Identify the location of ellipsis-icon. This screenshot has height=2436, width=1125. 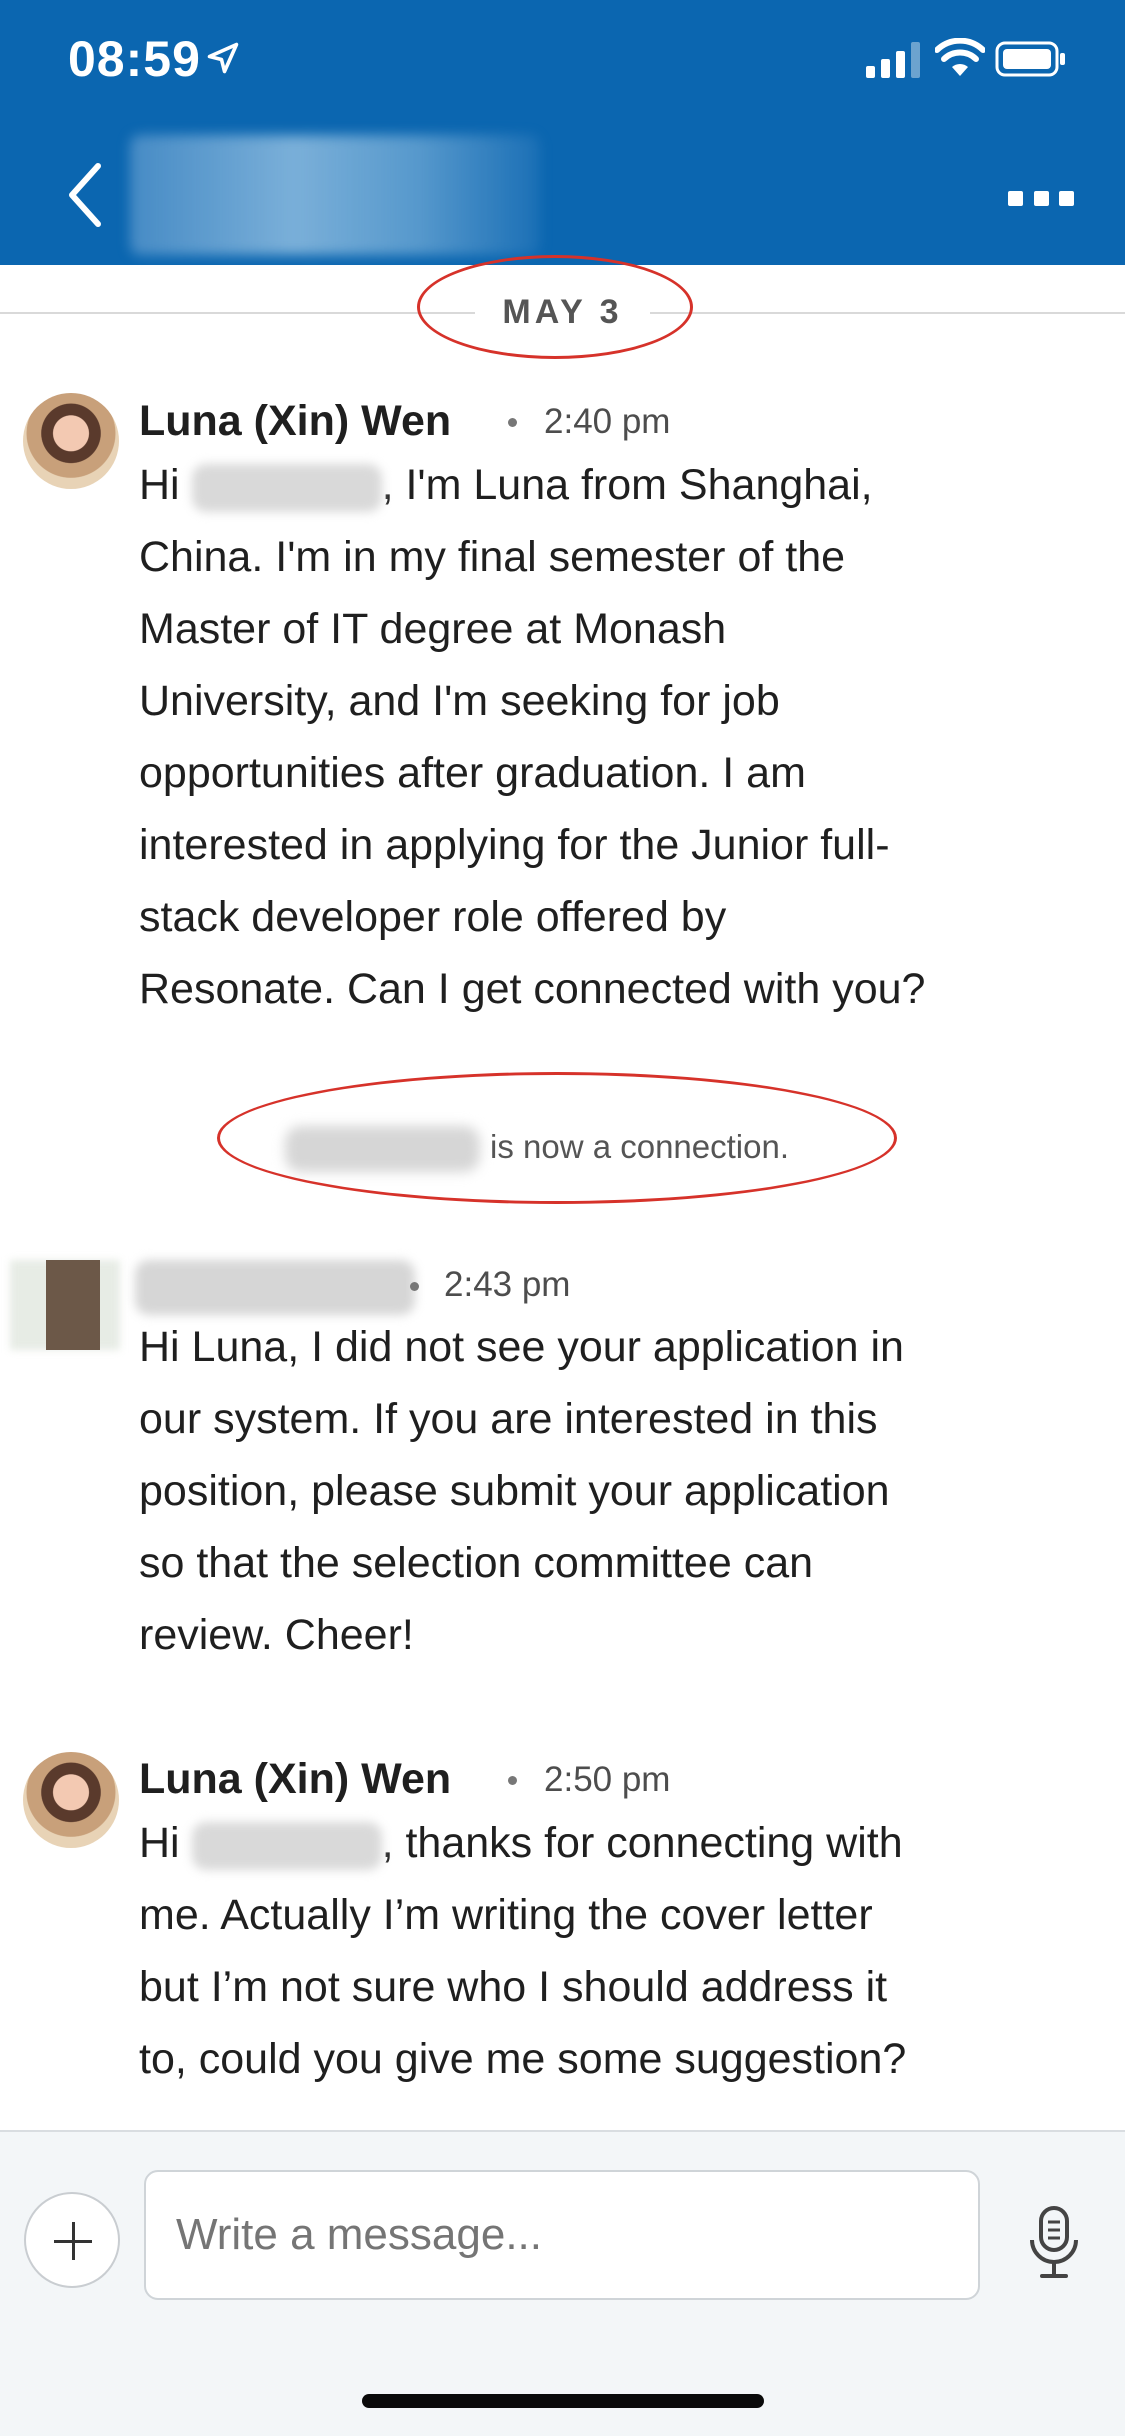
(1041, 198).